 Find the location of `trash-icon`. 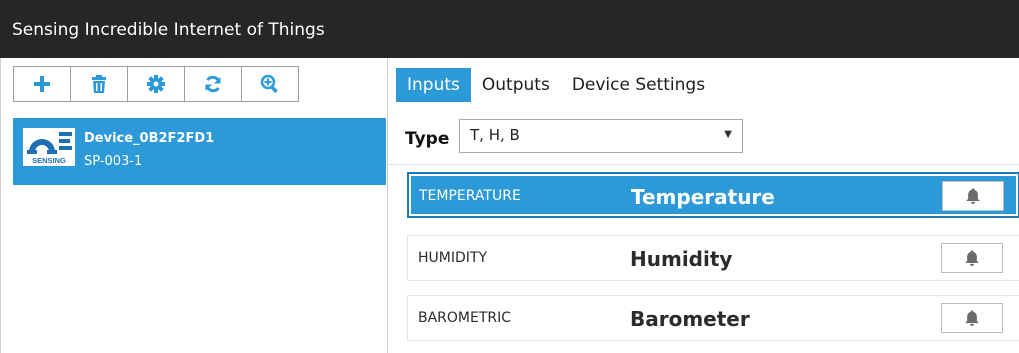

trash-icon is located at coordinates (99, 84).